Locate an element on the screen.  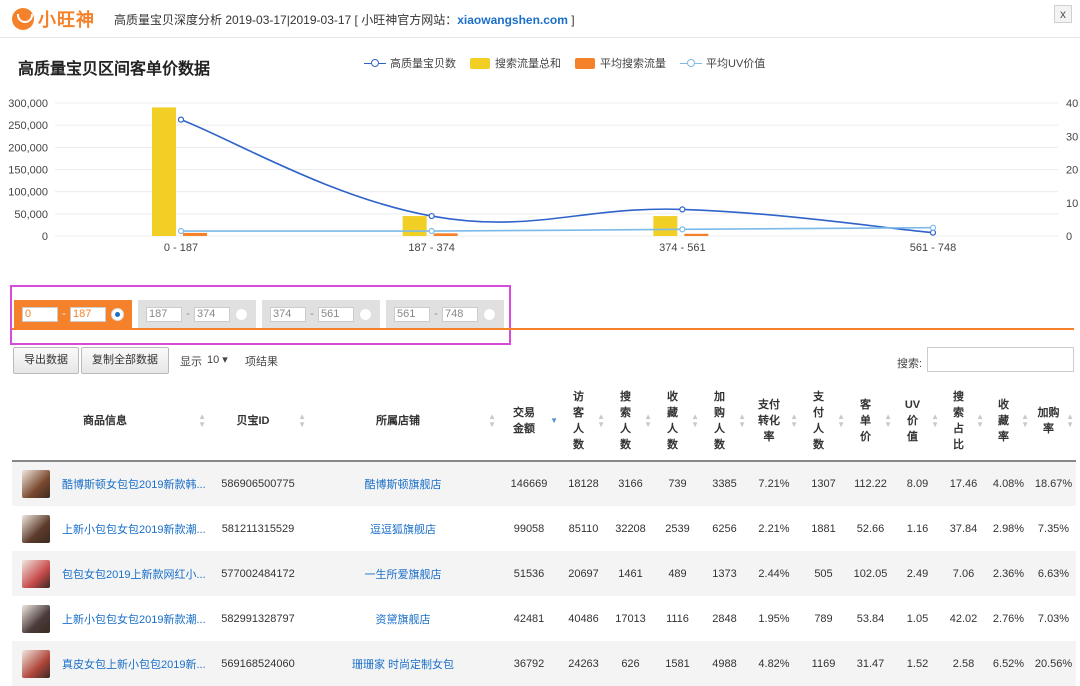
legend-item-search-avg: 平均搜索流量 is located at coordinates (620, 63).